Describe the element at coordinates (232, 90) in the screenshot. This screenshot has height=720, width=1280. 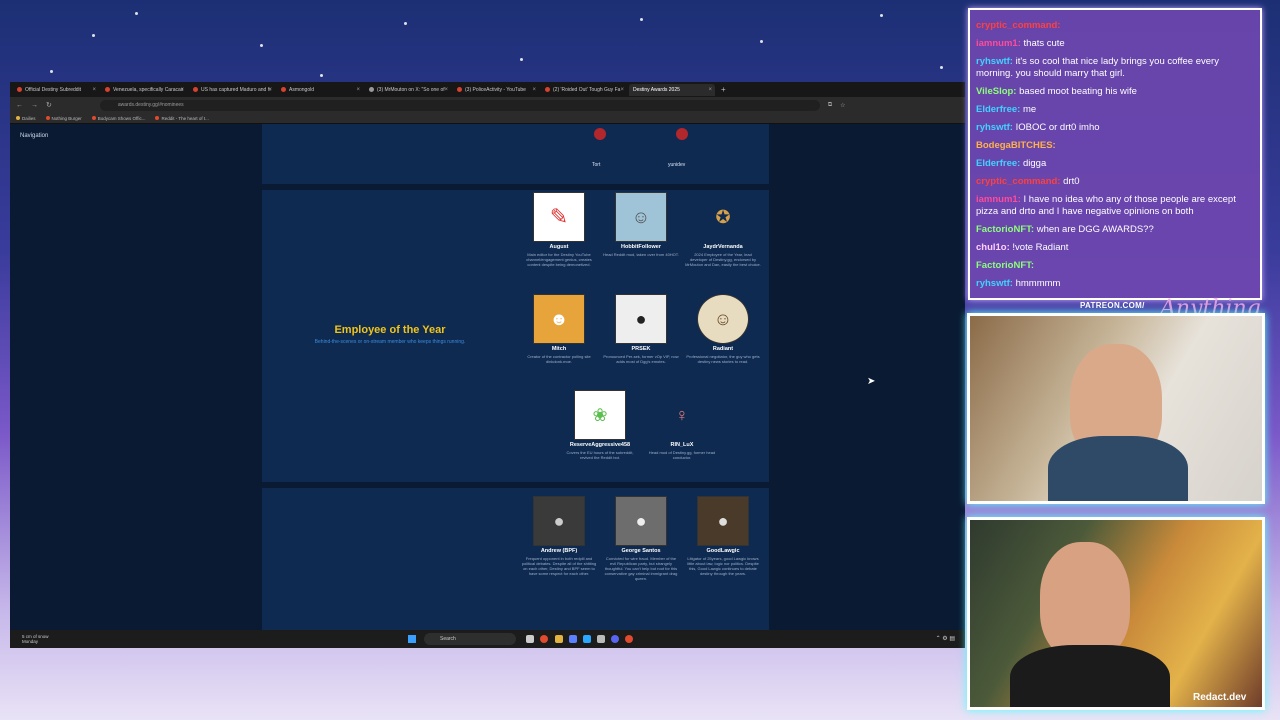
I see `tab-2: US has captured Maduro and h ×` at that location.